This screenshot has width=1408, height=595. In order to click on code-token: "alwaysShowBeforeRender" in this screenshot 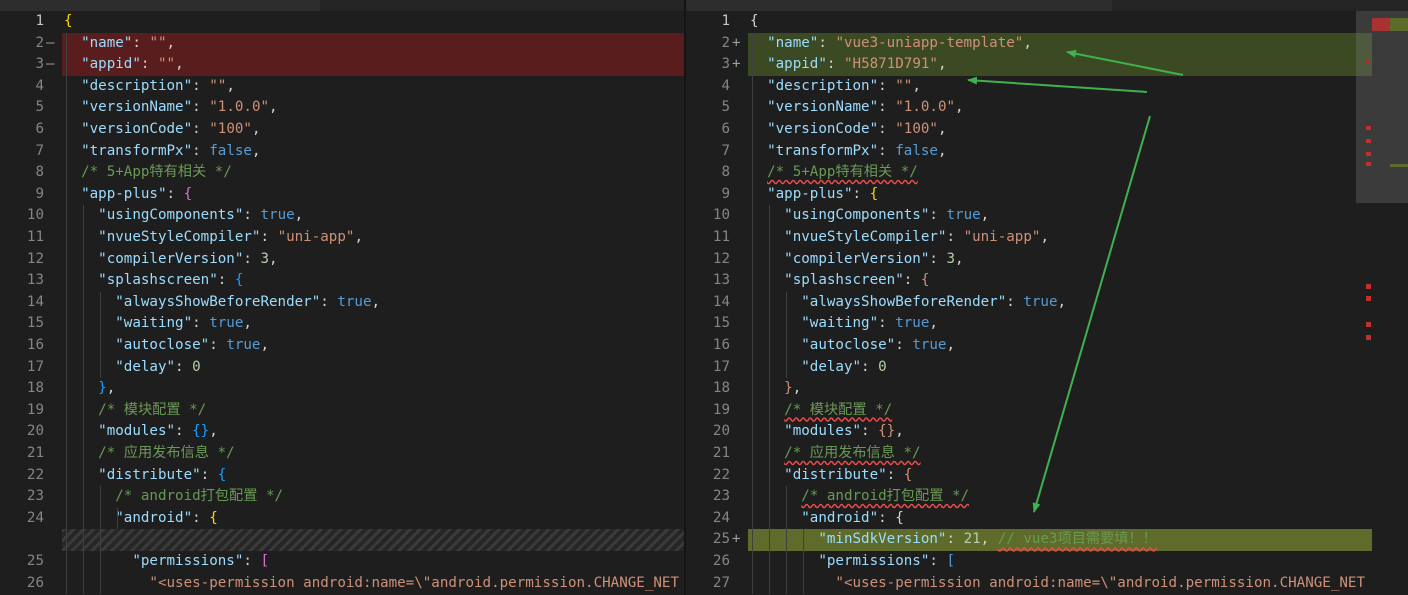, I will do `click(218, 301)`.